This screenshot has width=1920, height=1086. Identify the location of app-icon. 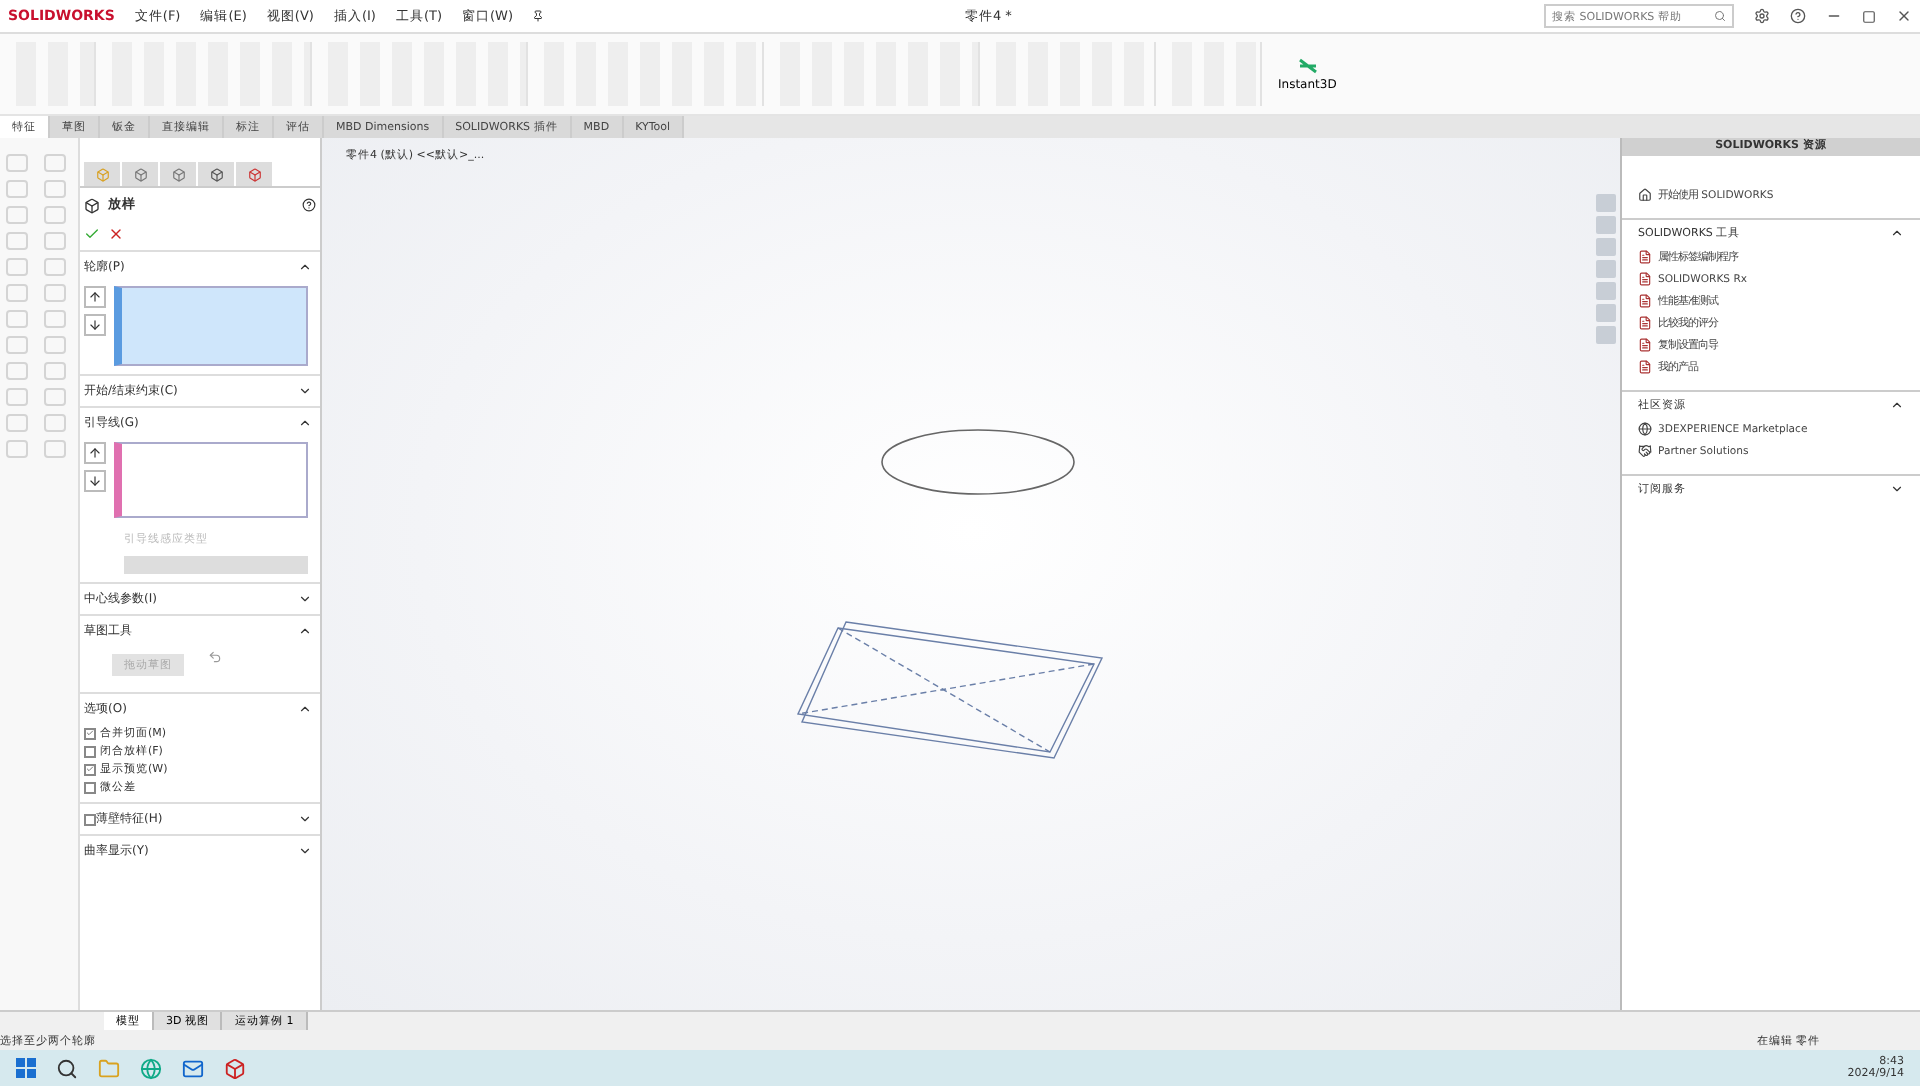
(235, 1068).